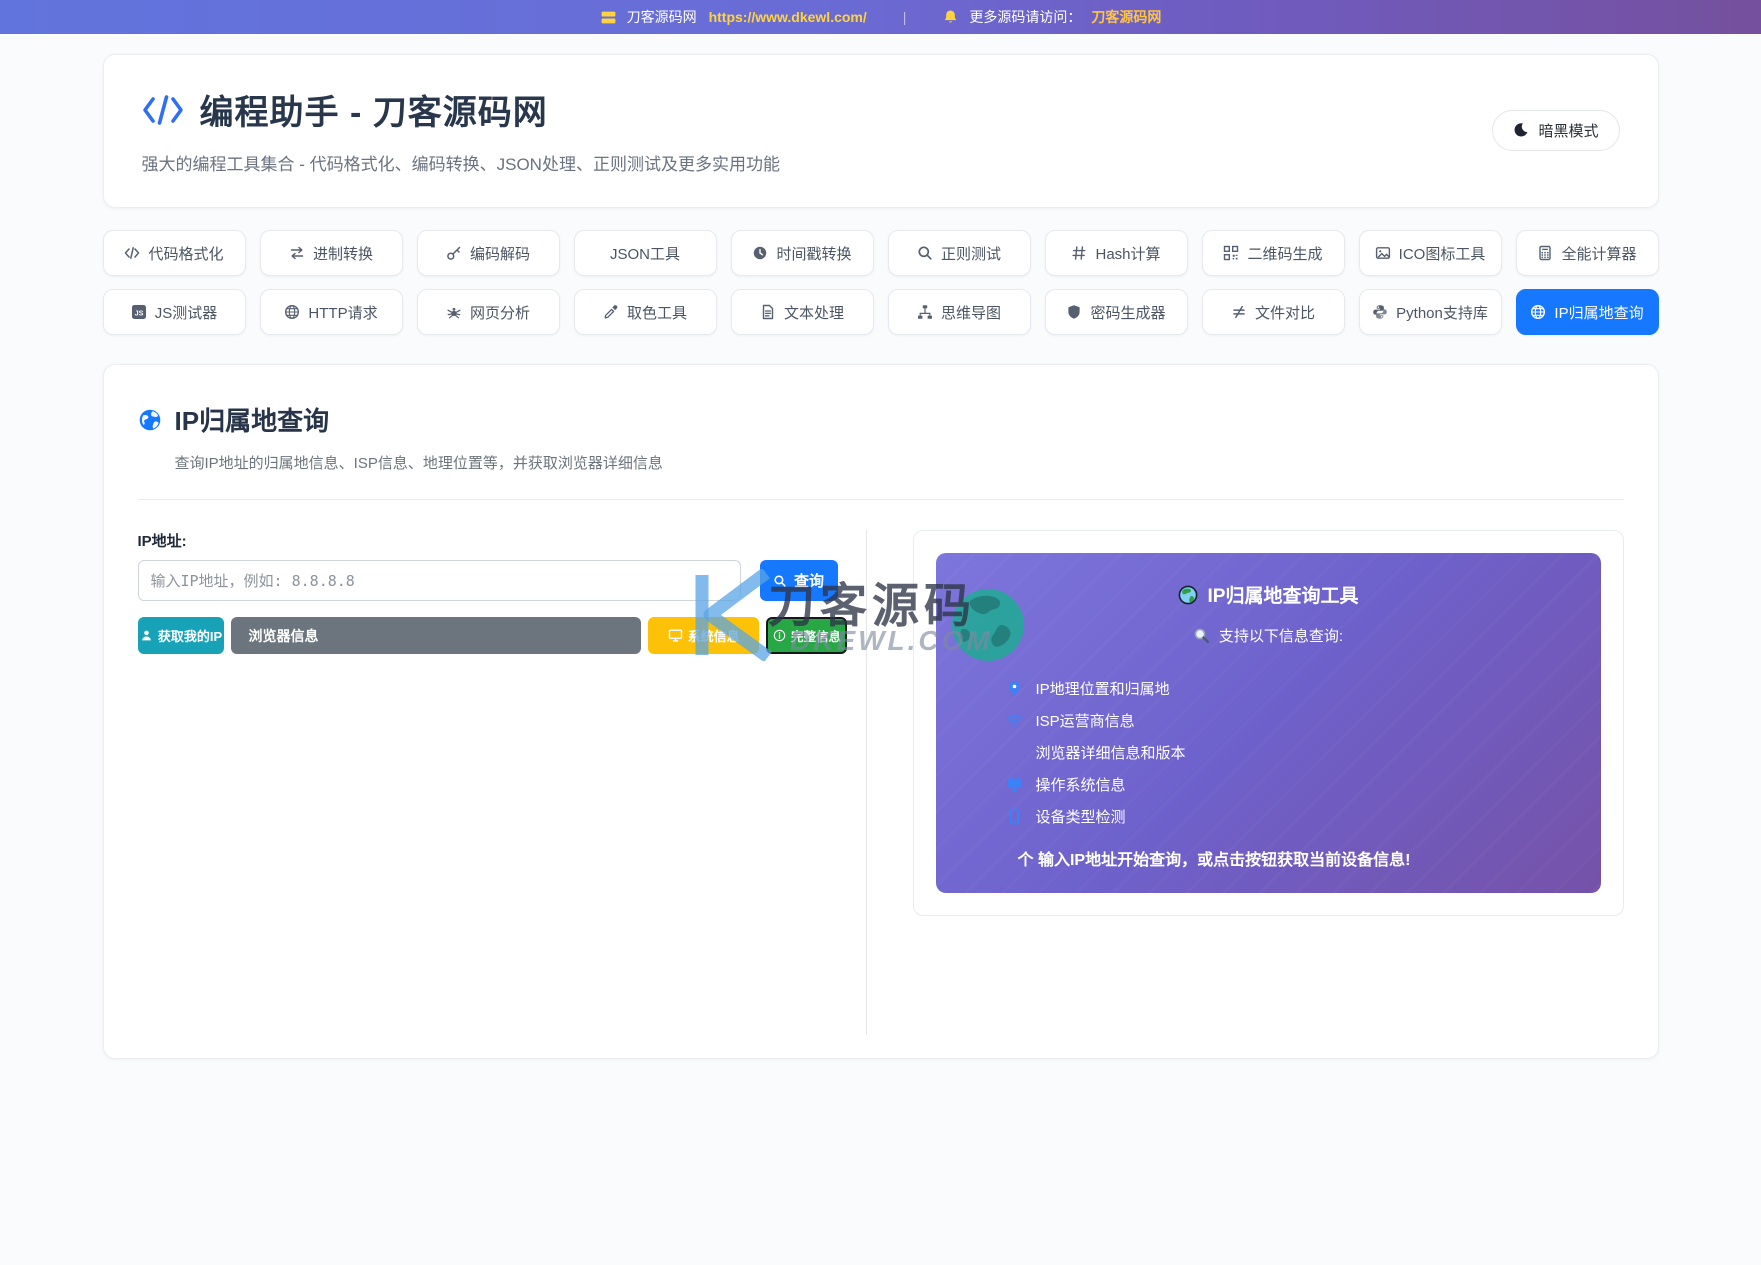 The width and height of the screenshot is (1761, 1265). Describe the element at coordinates (1442, 313) in the screenshot. I see `tool-tab-label: Python支持库` at that location.